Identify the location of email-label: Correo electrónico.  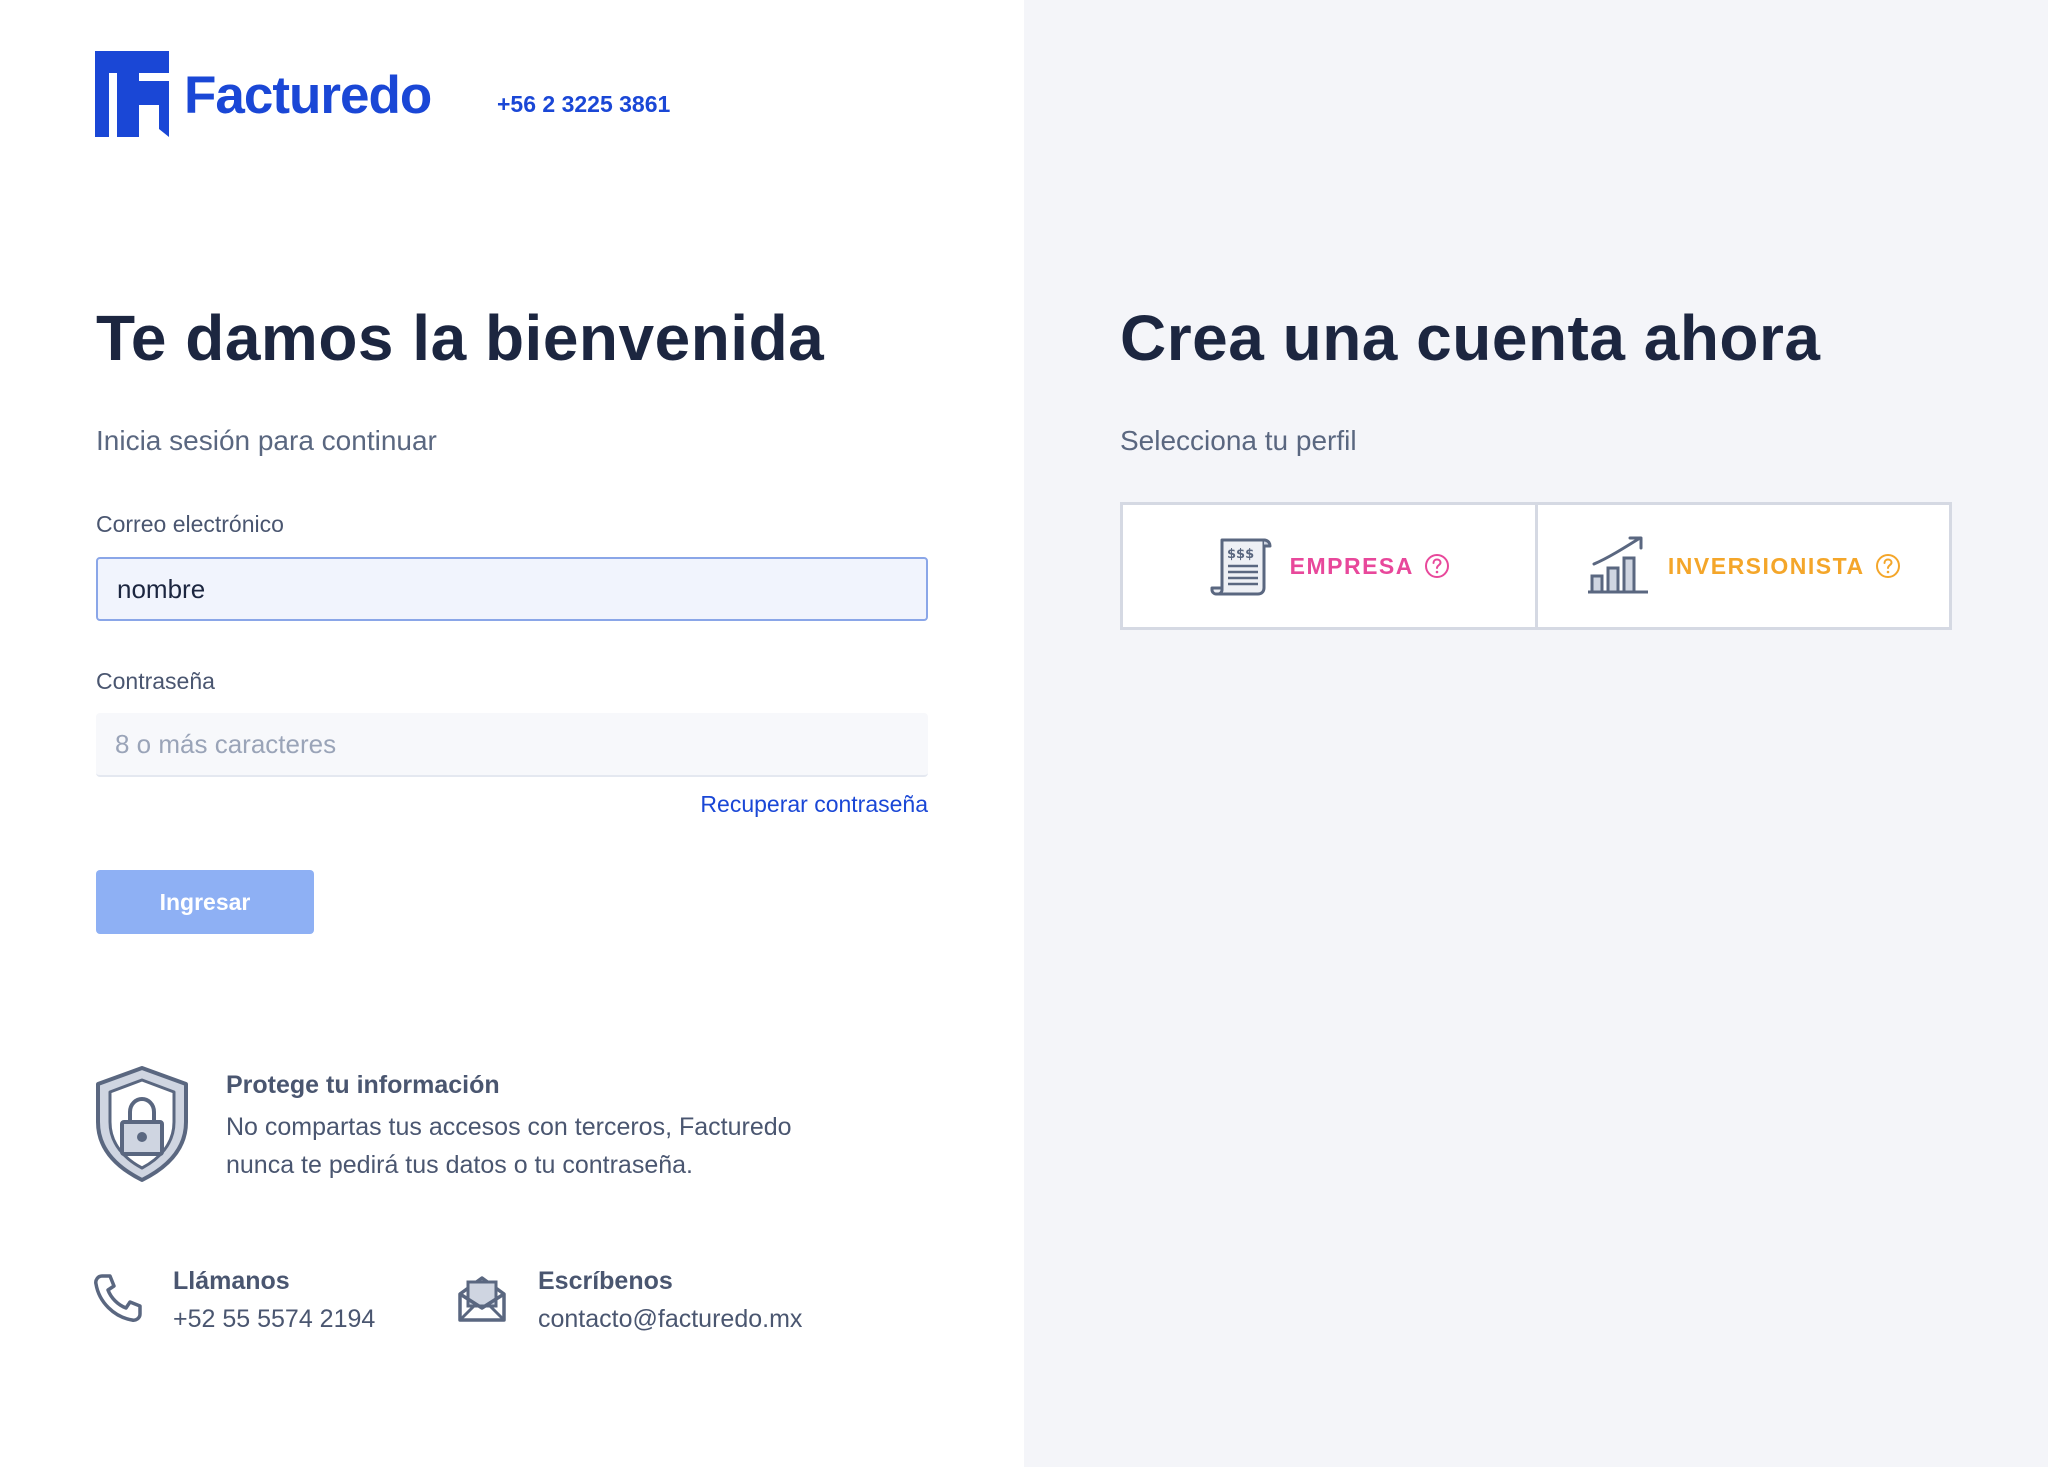
(190, 524).